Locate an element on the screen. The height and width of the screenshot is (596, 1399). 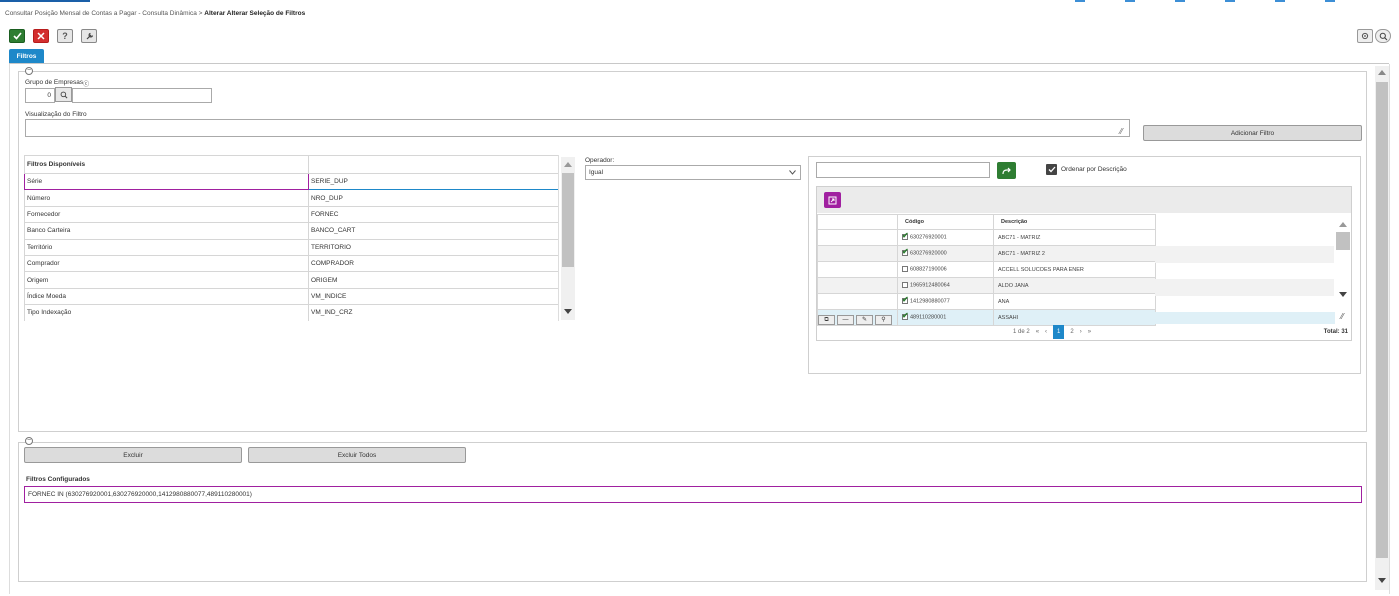
page-search-button is located at coordinates (1383, 36).